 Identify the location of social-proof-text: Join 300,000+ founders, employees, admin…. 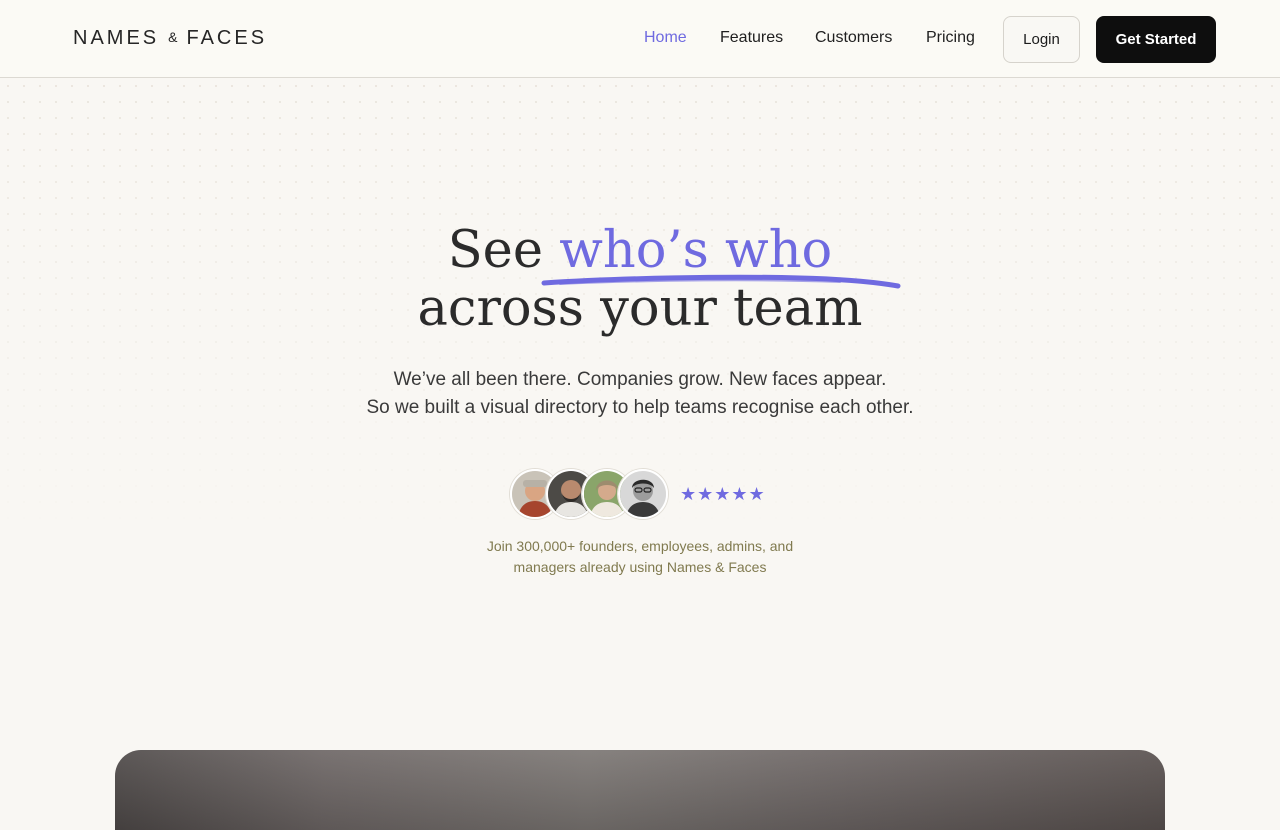
(640, 557).